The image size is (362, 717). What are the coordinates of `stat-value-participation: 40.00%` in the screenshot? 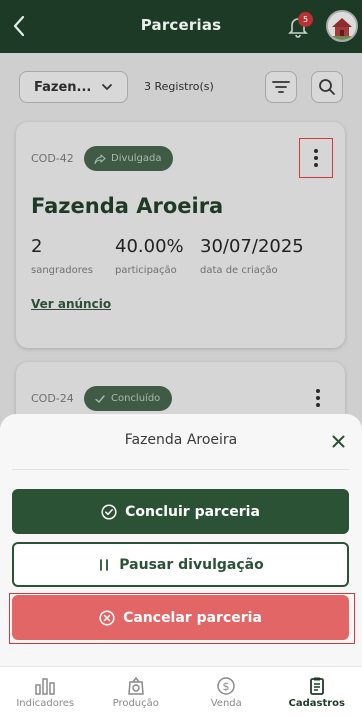 It's located at (149, 246).